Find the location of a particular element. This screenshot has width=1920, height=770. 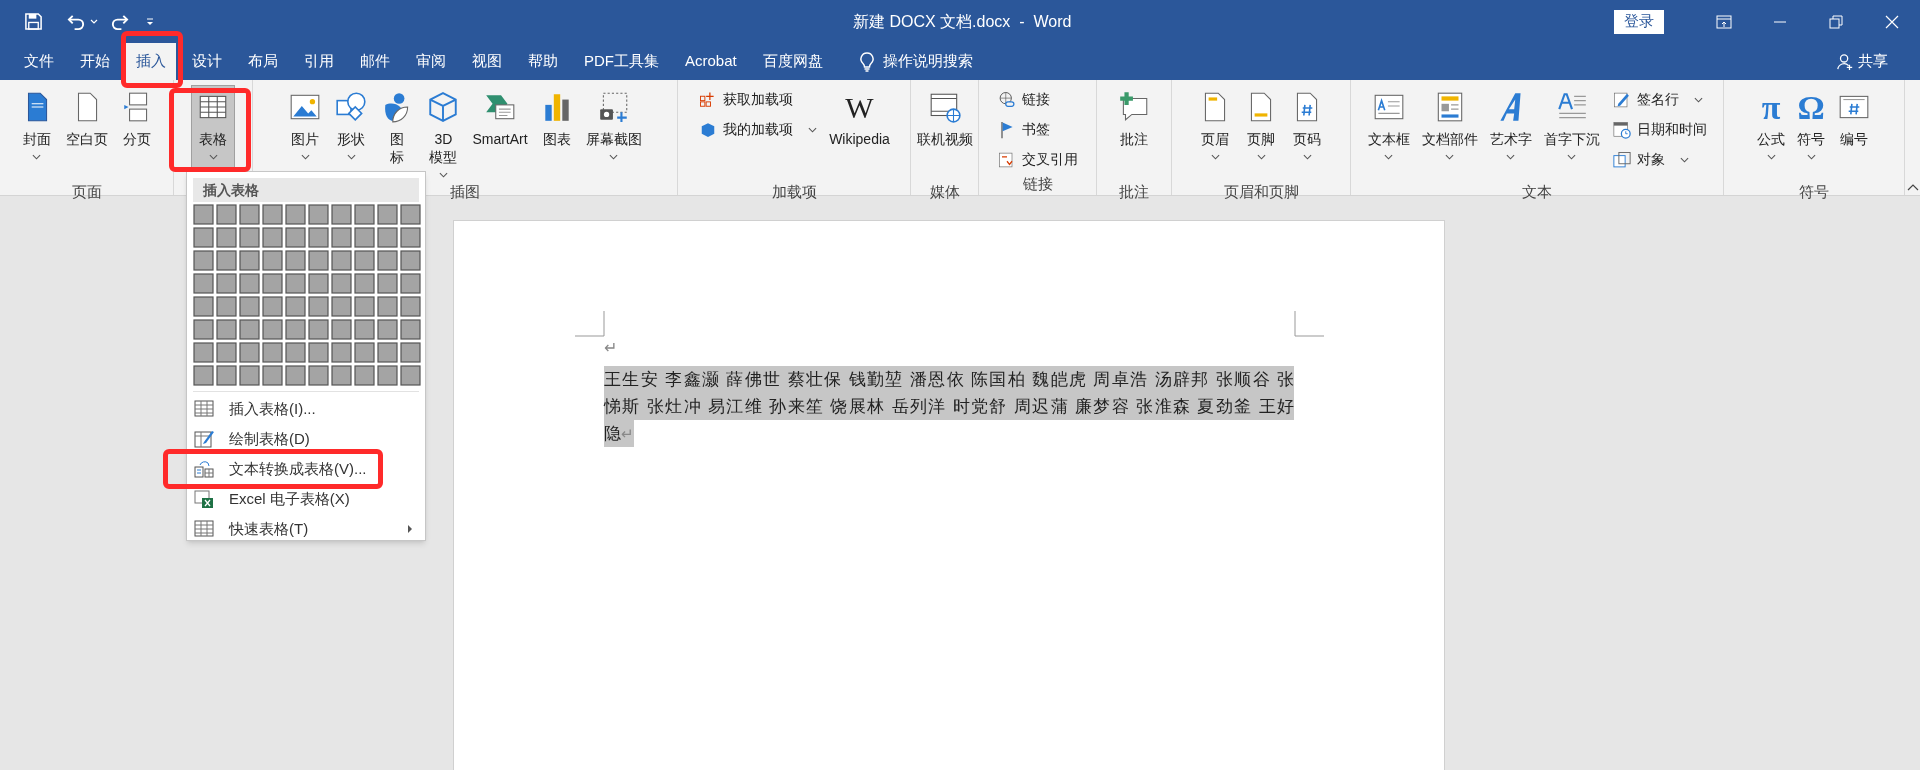

w-letter-icon: W is located at coordinates (859, 108).